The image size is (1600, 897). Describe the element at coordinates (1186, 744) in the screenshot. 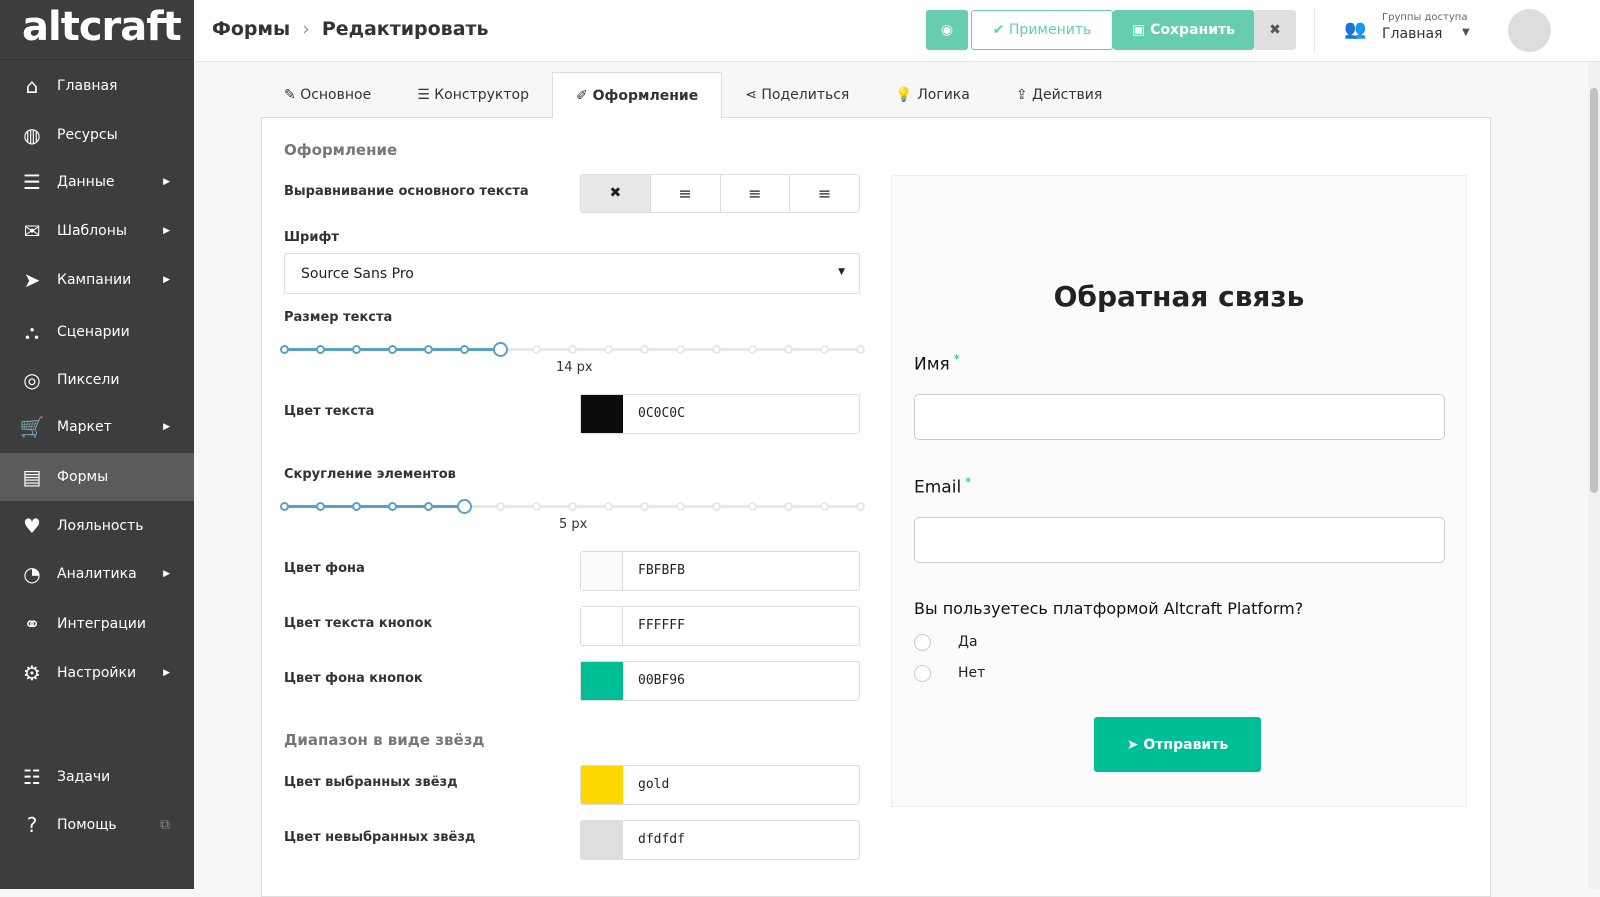

I see `submit-label: Отправить` at that location.